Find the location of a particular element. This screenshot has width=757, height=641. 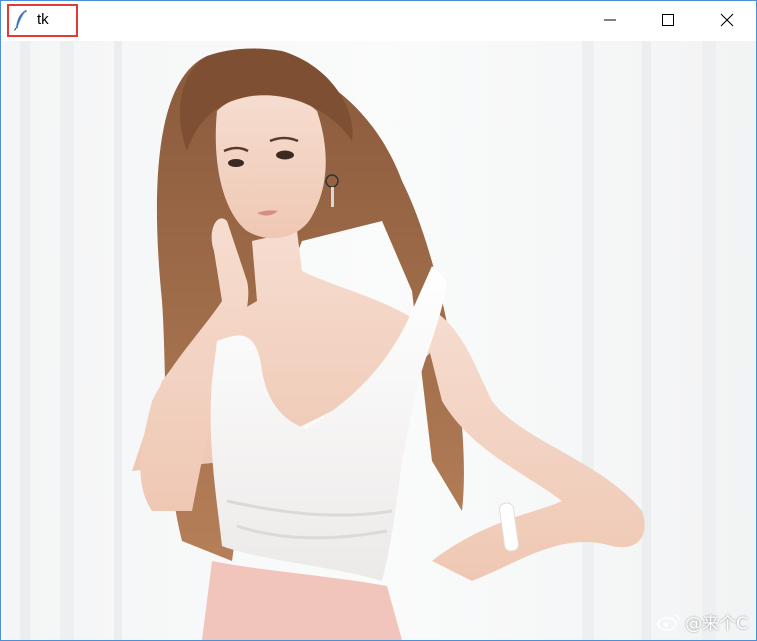

maximize-icon is located at coordinates (668, 20).